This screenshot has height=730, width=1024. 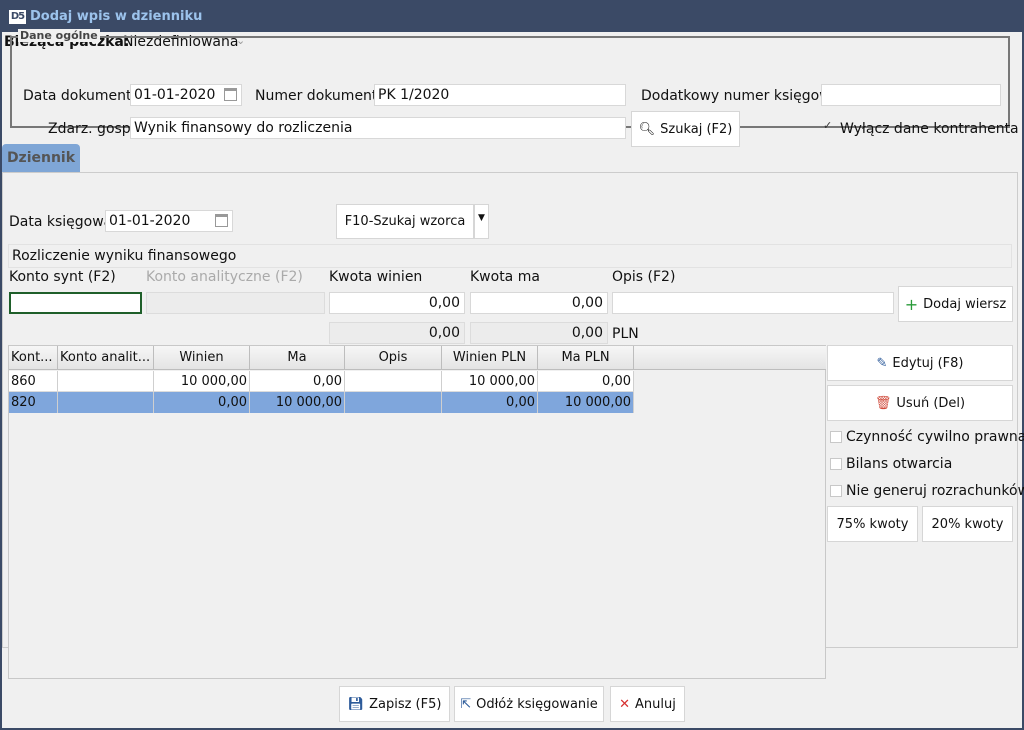 I want to click on export-icon: ⇱, so click(x=466, y=704).